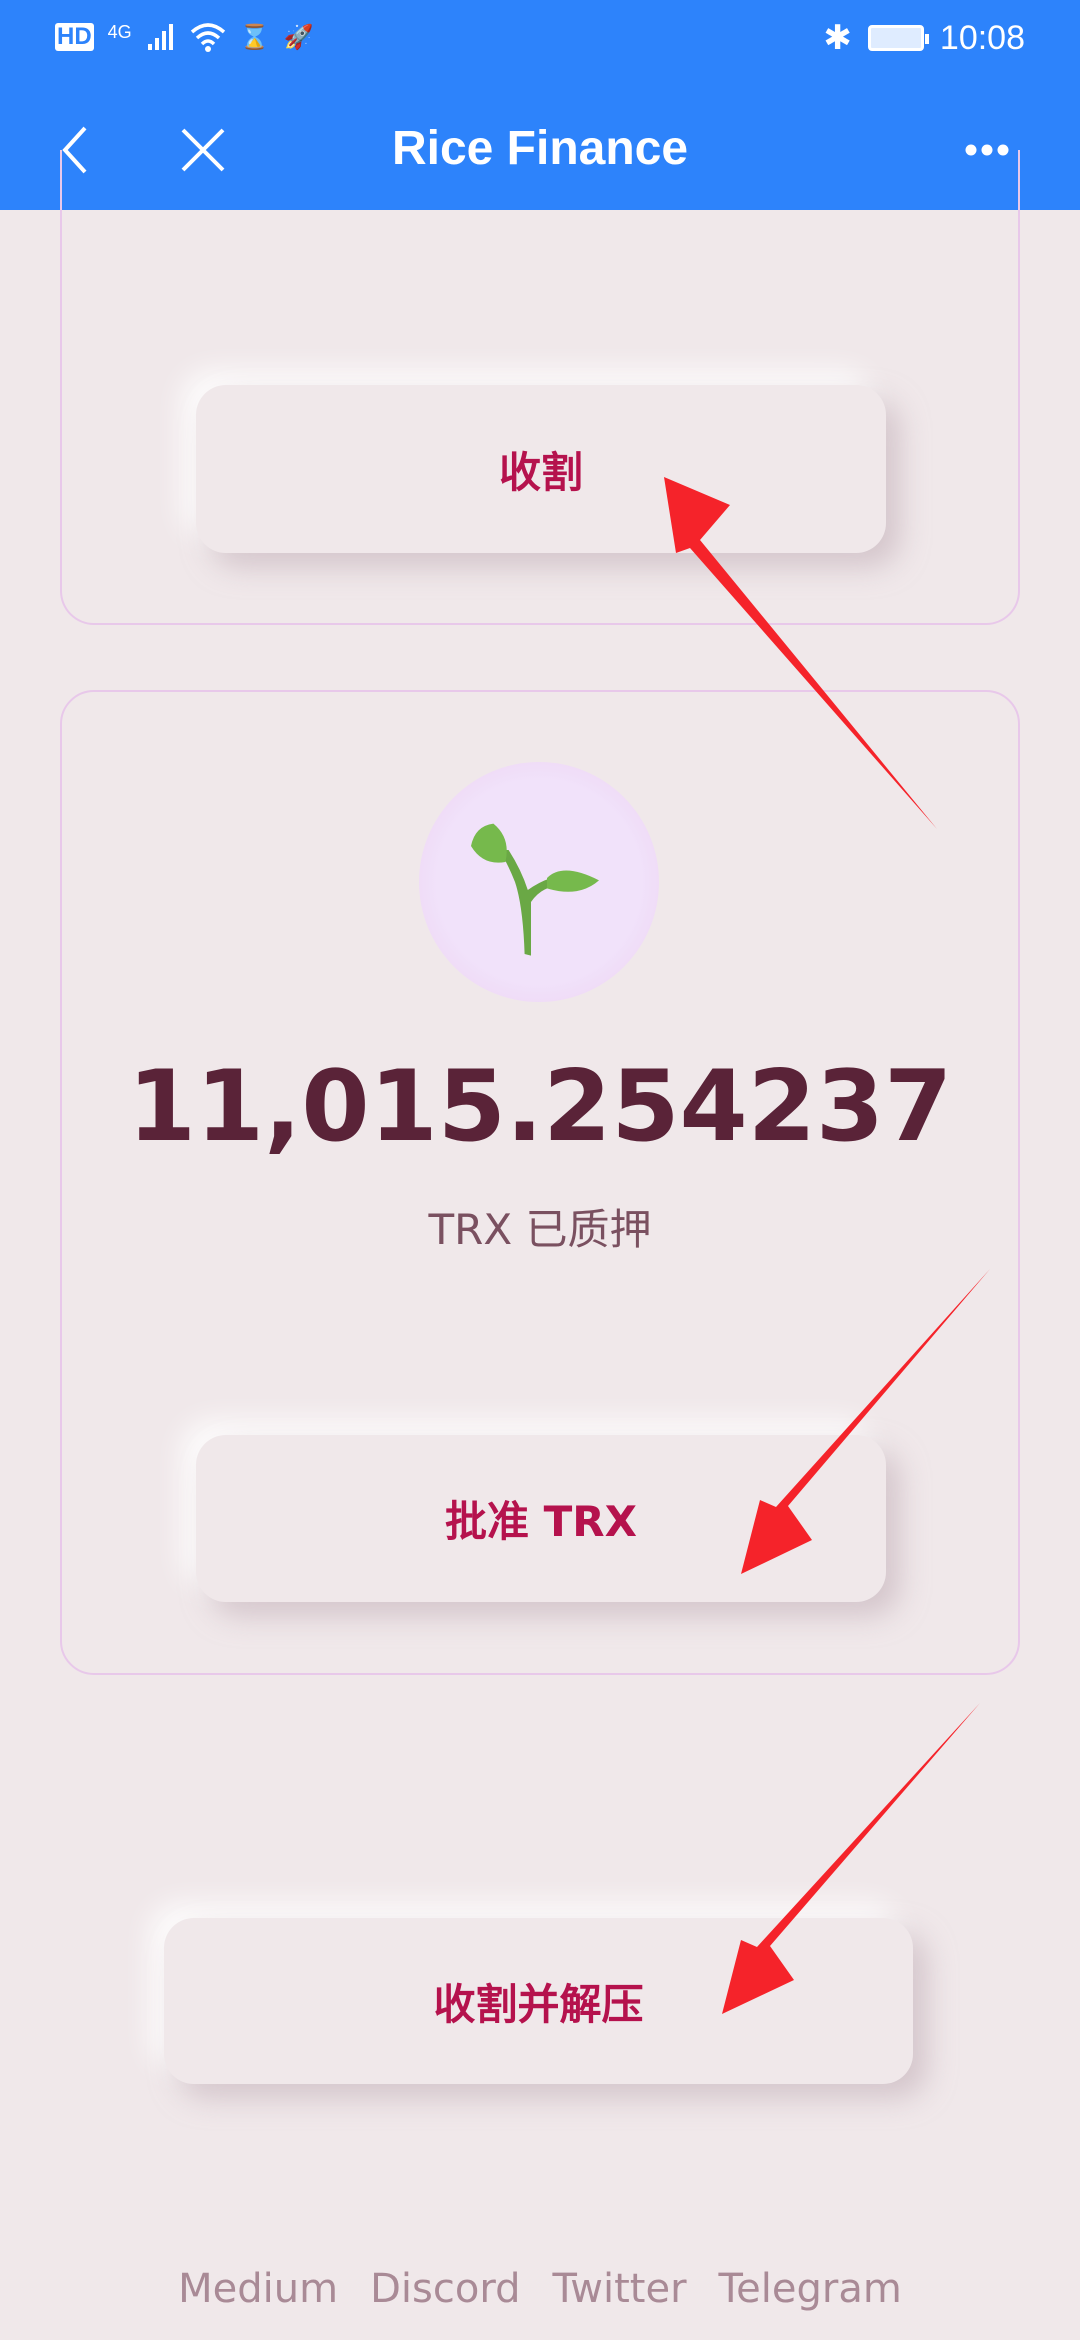  What do you see at coordinates (535, 889) in the screenshot?
I see `sprout-icon` at bounding box center [535, 889].